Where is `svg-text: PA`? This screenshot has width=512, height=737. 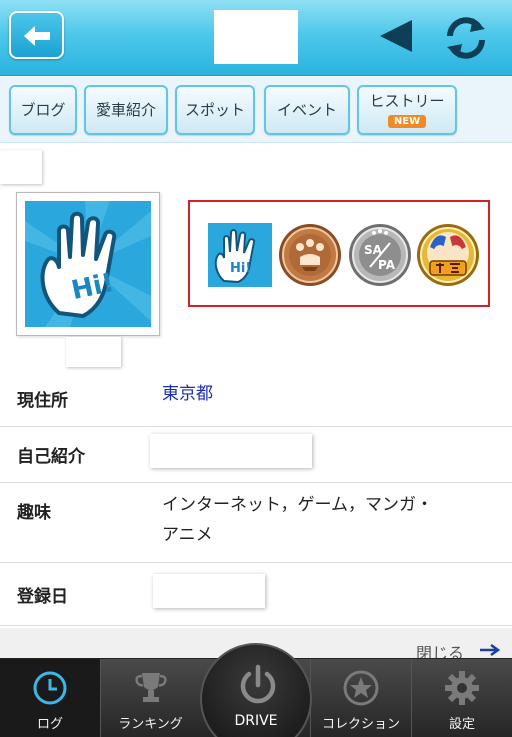
svg-text: PA is located at coordinates (387, 265).